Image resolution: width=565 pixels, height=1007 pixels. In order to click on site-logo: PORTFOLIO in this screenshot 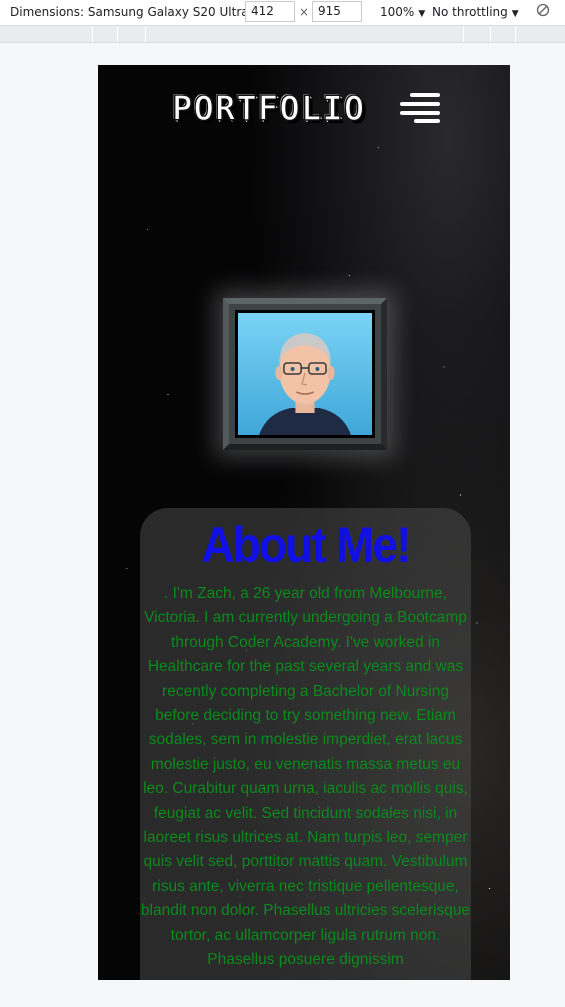, I will do `click(268, 109)`.